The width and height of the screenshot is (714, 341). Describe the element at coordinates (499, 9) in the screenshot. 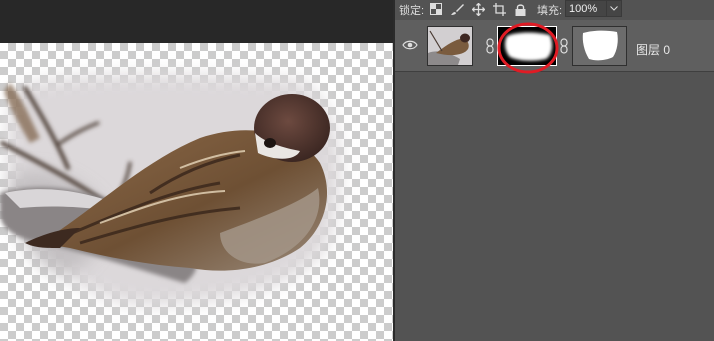

I see `artboard-lock-icon` at that location.